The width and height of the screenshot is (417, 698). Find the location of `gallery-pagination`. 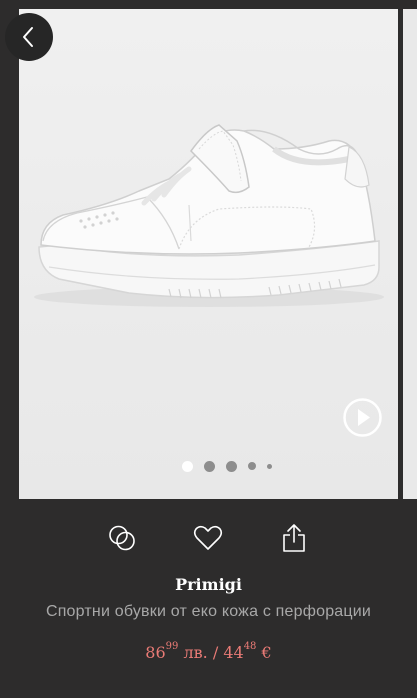

gallery-pagination is located at coordinates (227, 466).